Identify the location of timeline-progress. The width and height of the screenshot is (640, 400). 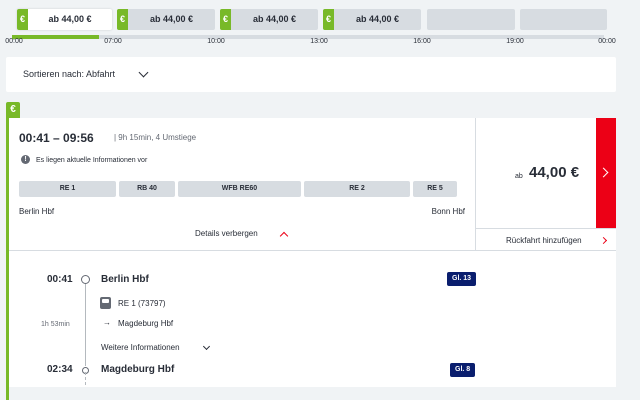
(55, 37).